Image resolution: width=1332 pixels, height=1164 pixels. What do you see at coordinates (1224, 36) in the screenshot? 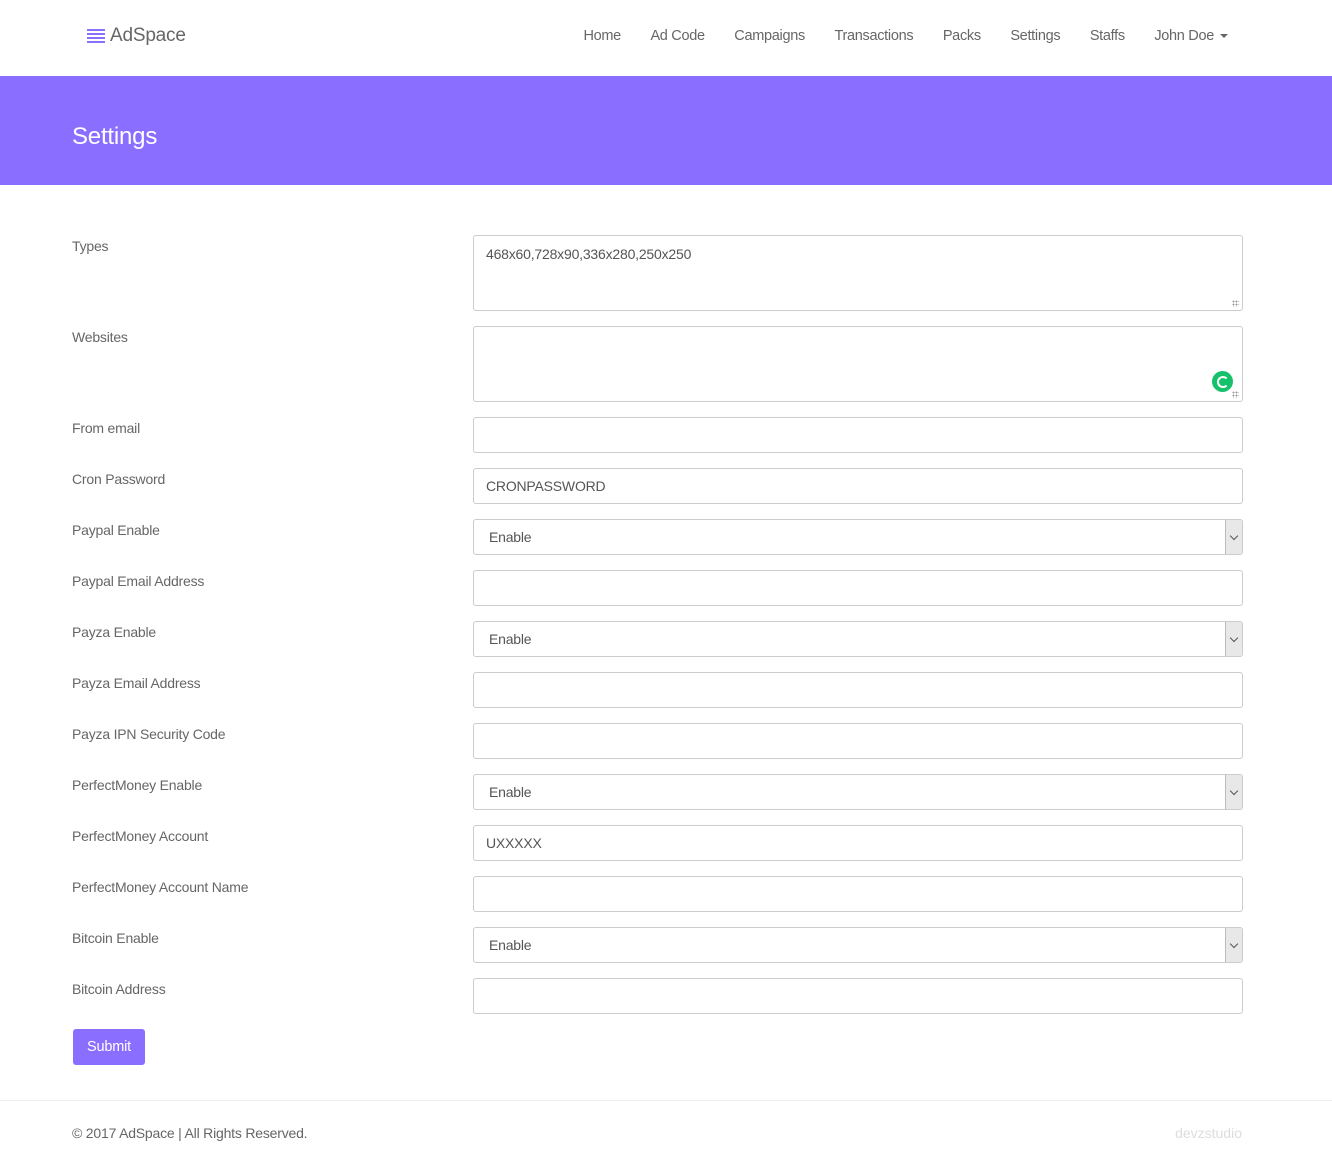
I see `caret-down-icon` at bounding box center [1224, 36].